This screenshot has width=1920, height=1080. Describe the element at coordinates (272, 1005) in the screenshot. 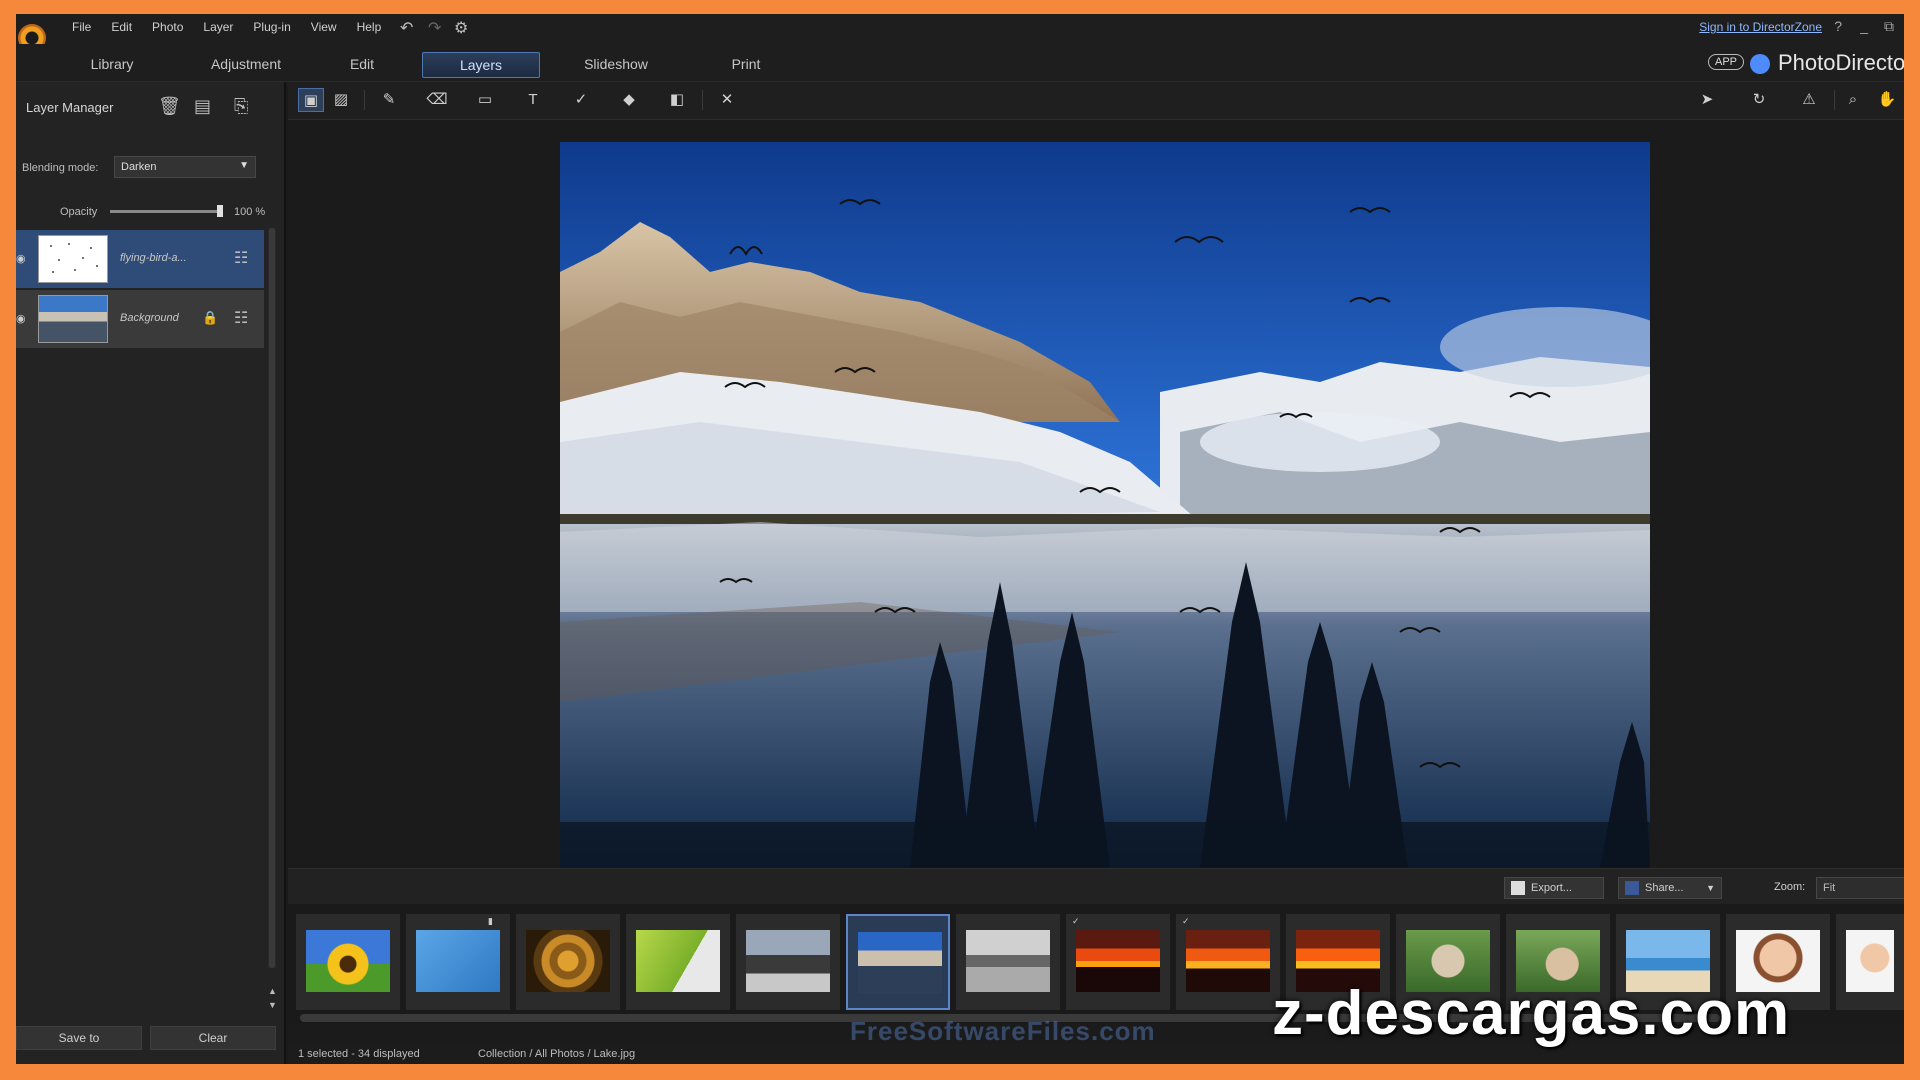

I see `scroll-down-icon: ▼` at that location.